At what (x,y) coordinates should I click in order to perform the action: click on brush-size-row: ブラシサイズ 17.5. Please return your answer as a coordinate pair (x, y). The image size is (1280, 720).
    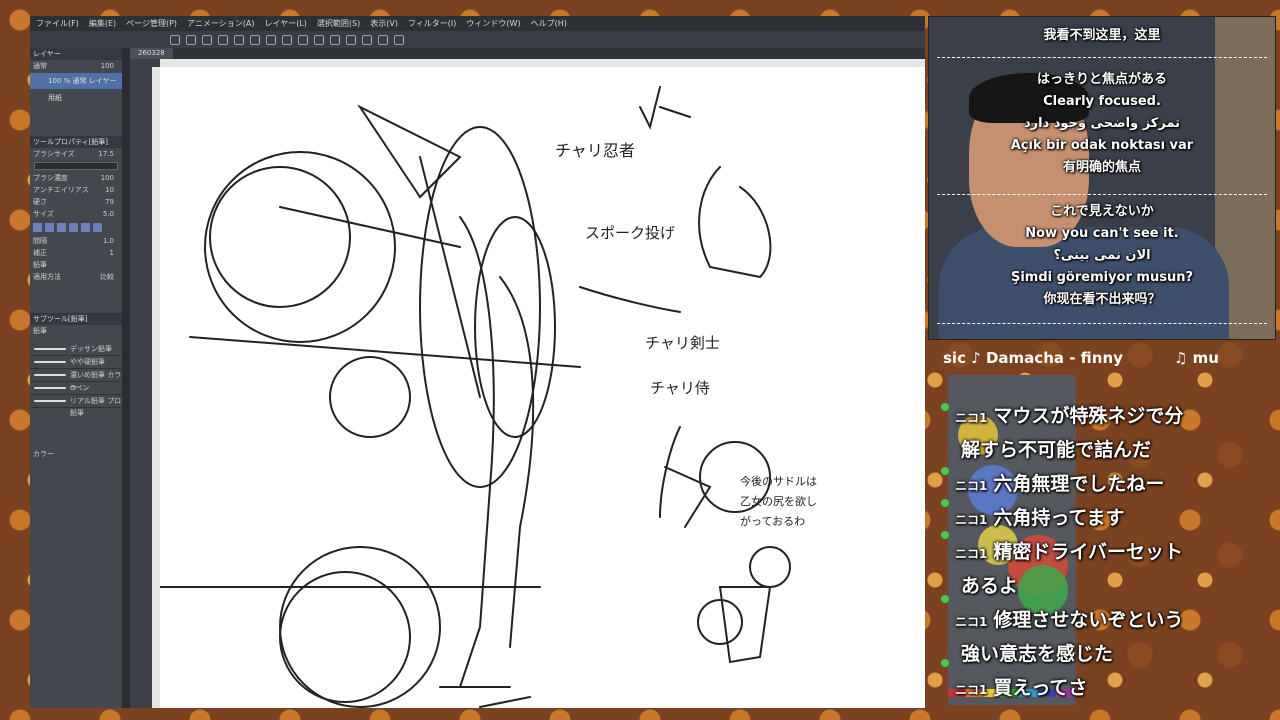
    Looking at the image, I should click on (76, 154).